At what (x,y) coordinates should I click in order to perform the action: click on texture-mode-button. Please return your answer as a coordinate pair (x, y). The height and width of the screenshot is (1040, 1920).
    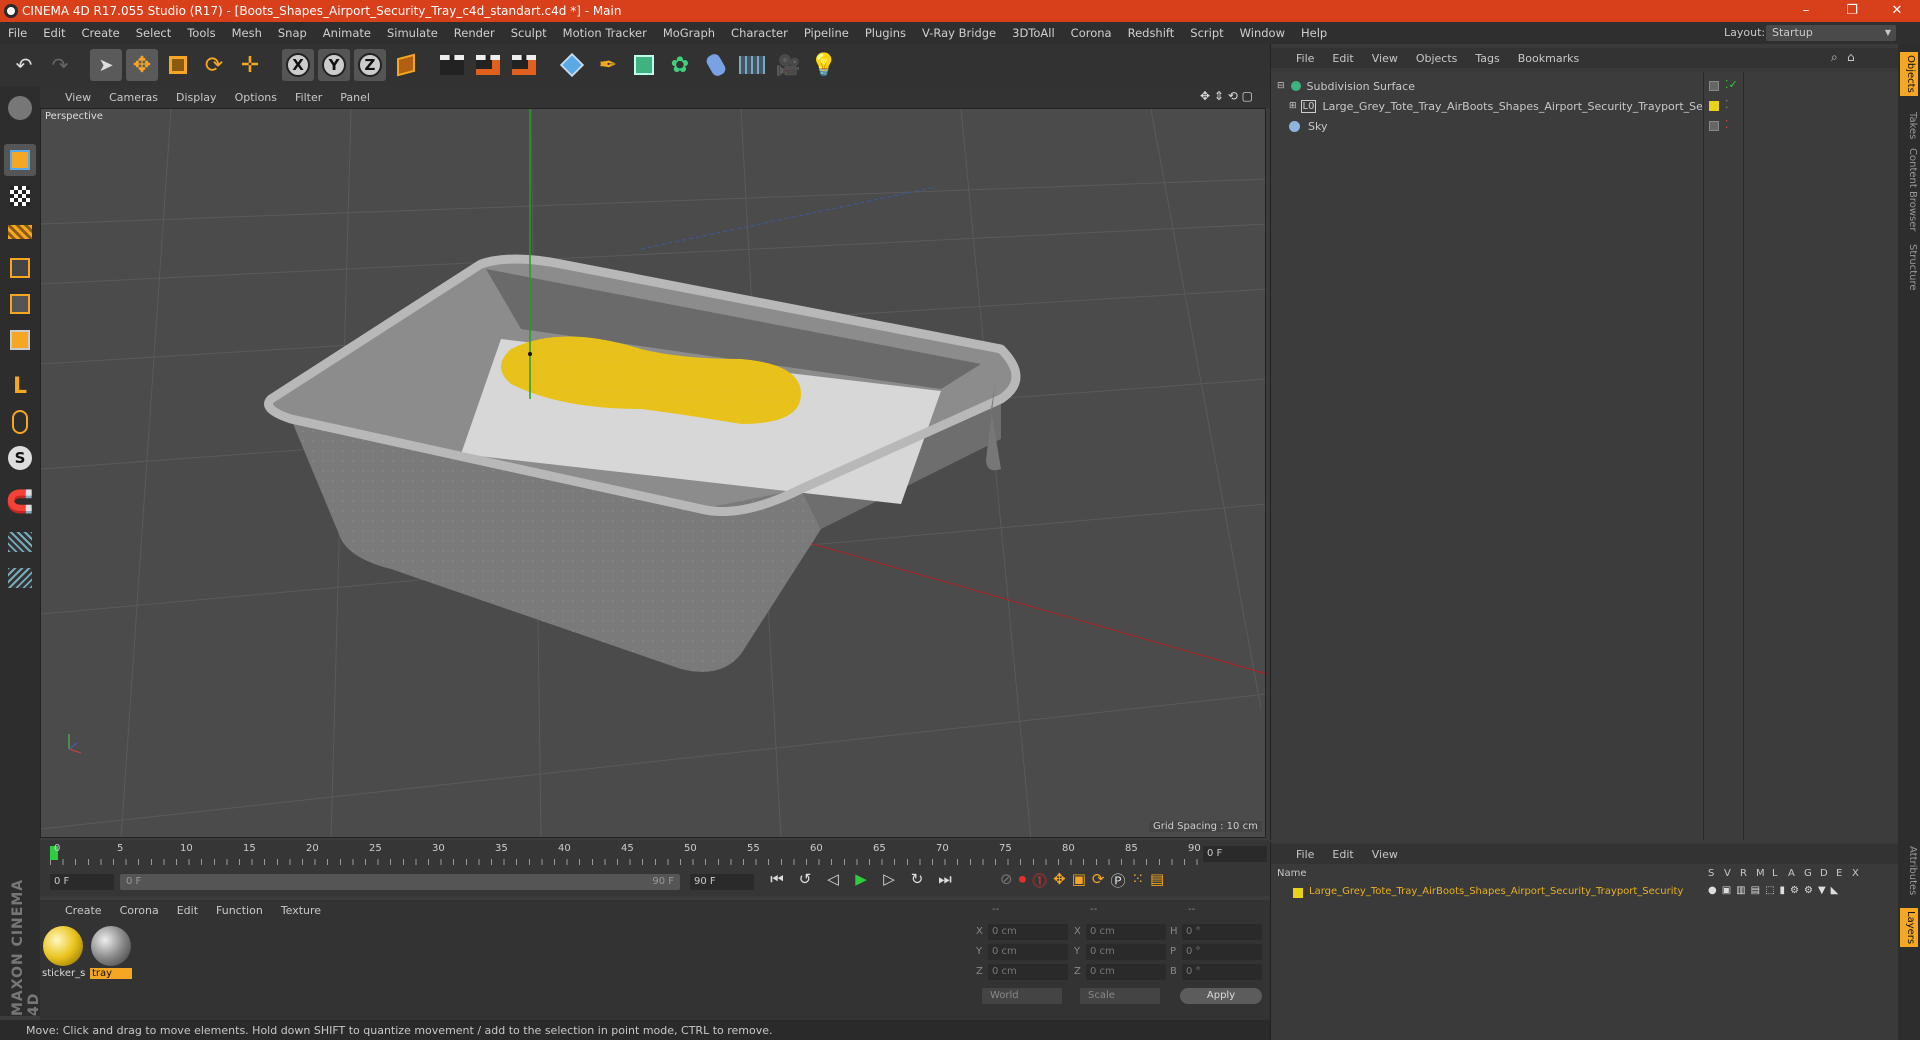
    Looking at the image, I should click on (20, 196).